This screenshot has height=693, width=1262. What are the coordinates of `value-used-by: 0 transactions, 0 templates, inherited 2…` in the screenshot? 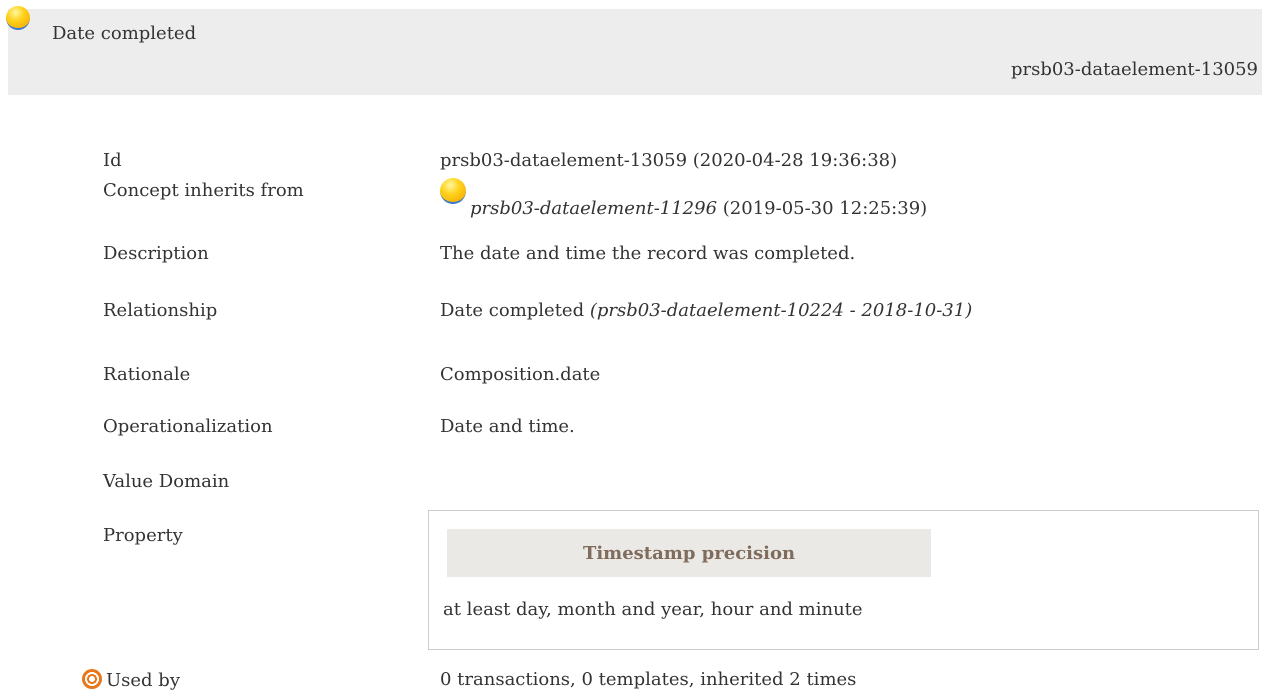 It's located at (648, 679).